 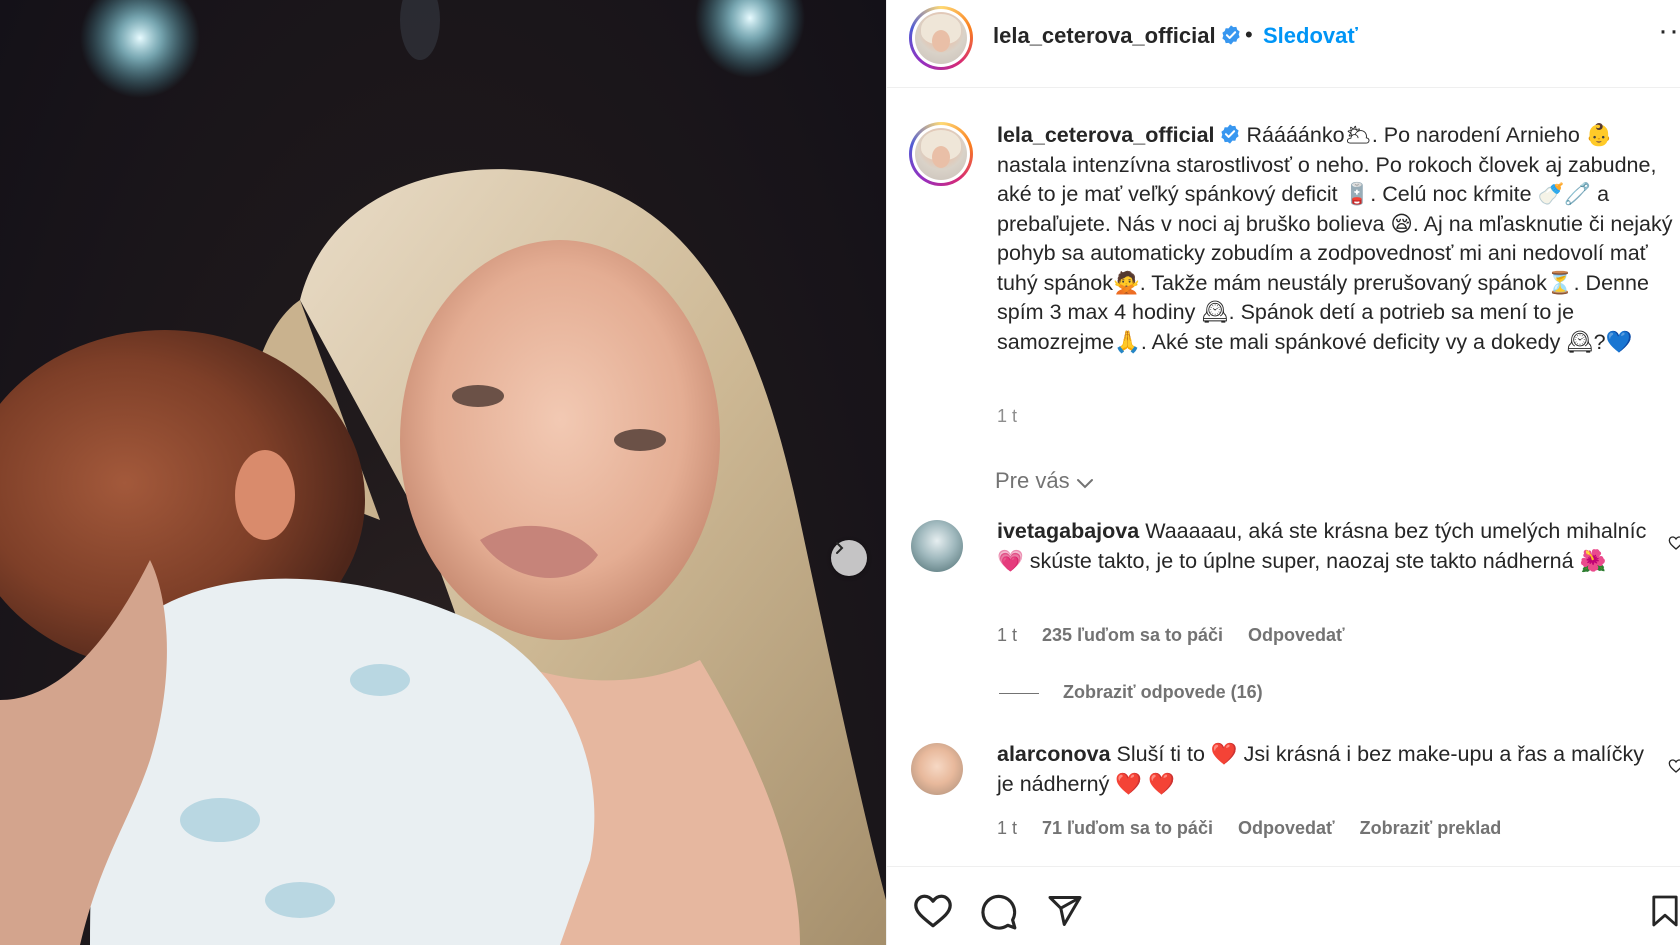 I want to click on more-options-button: ···, so click(x=1669, y=31).